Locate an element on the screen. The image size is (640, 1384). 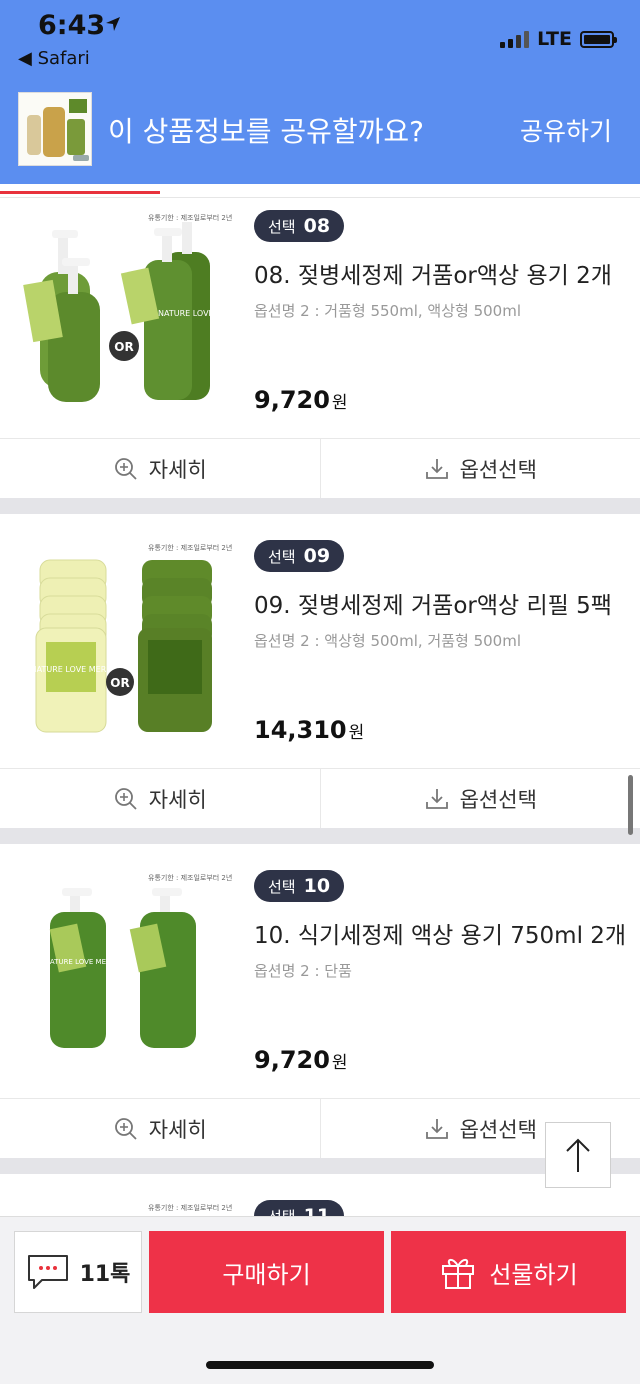
battery-icon is located at coordinates (598, 39).